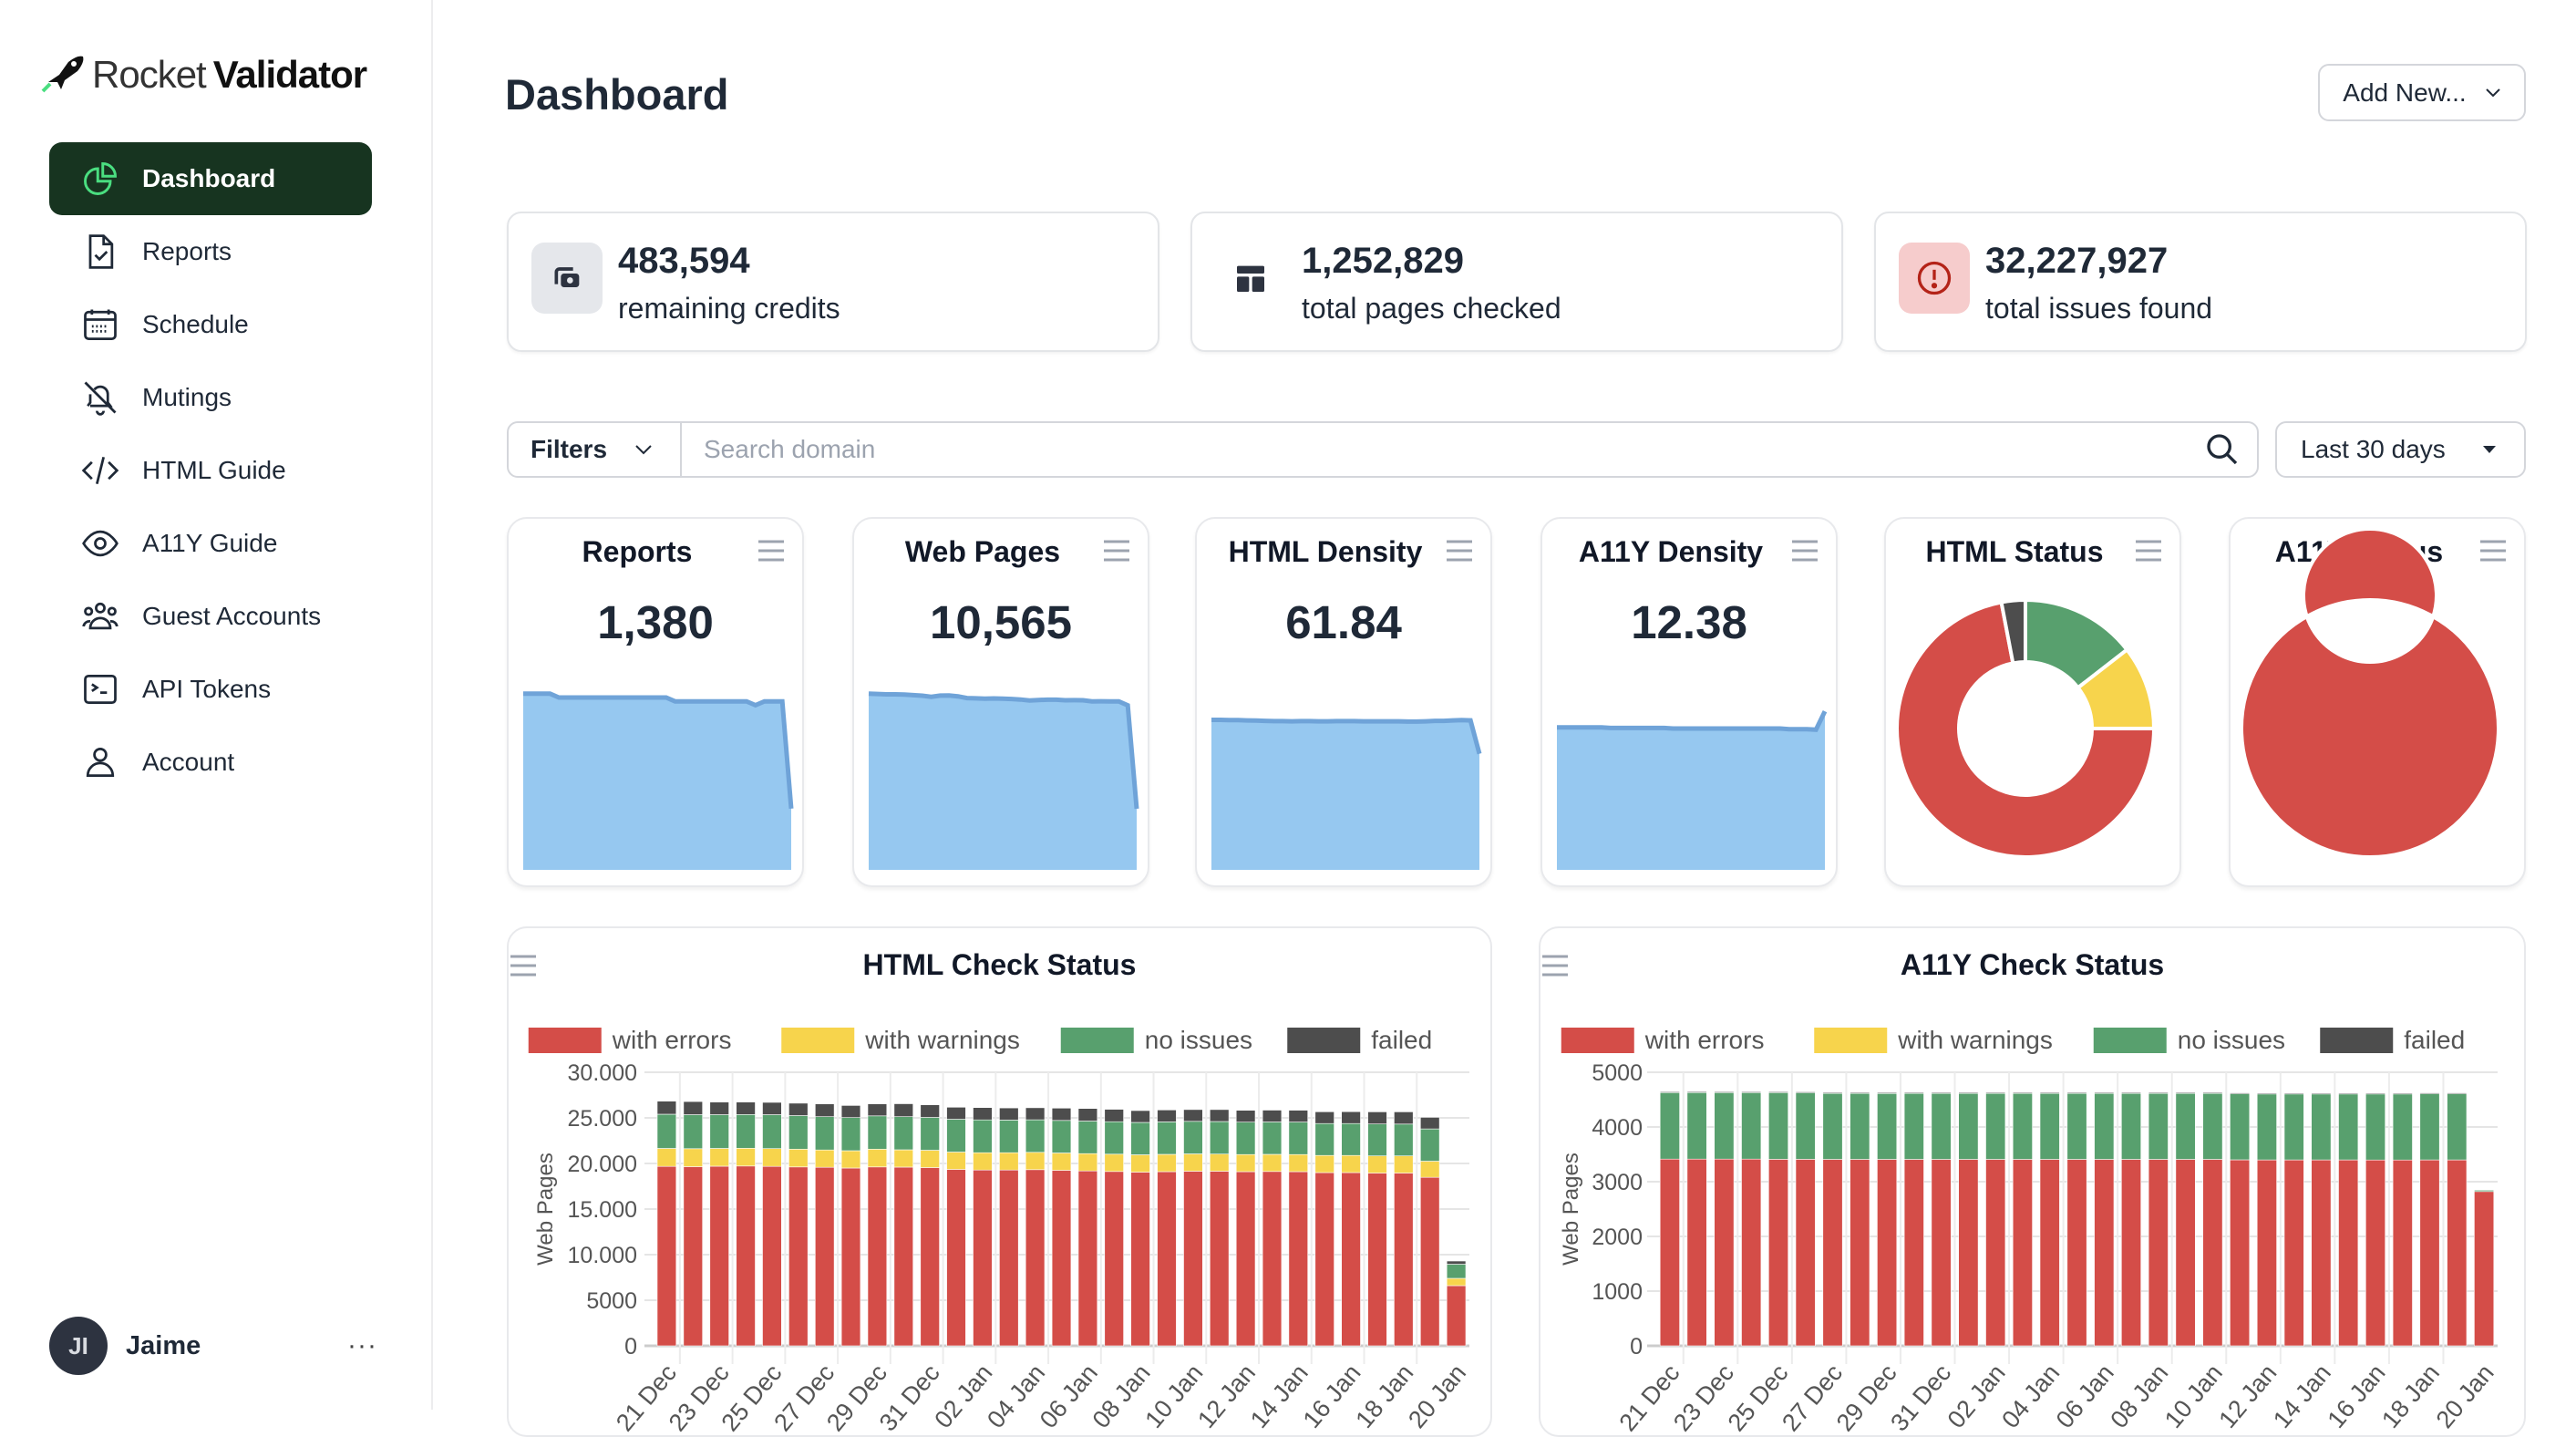  I want to click on legend-label: no issues, so click(2231, 1040).